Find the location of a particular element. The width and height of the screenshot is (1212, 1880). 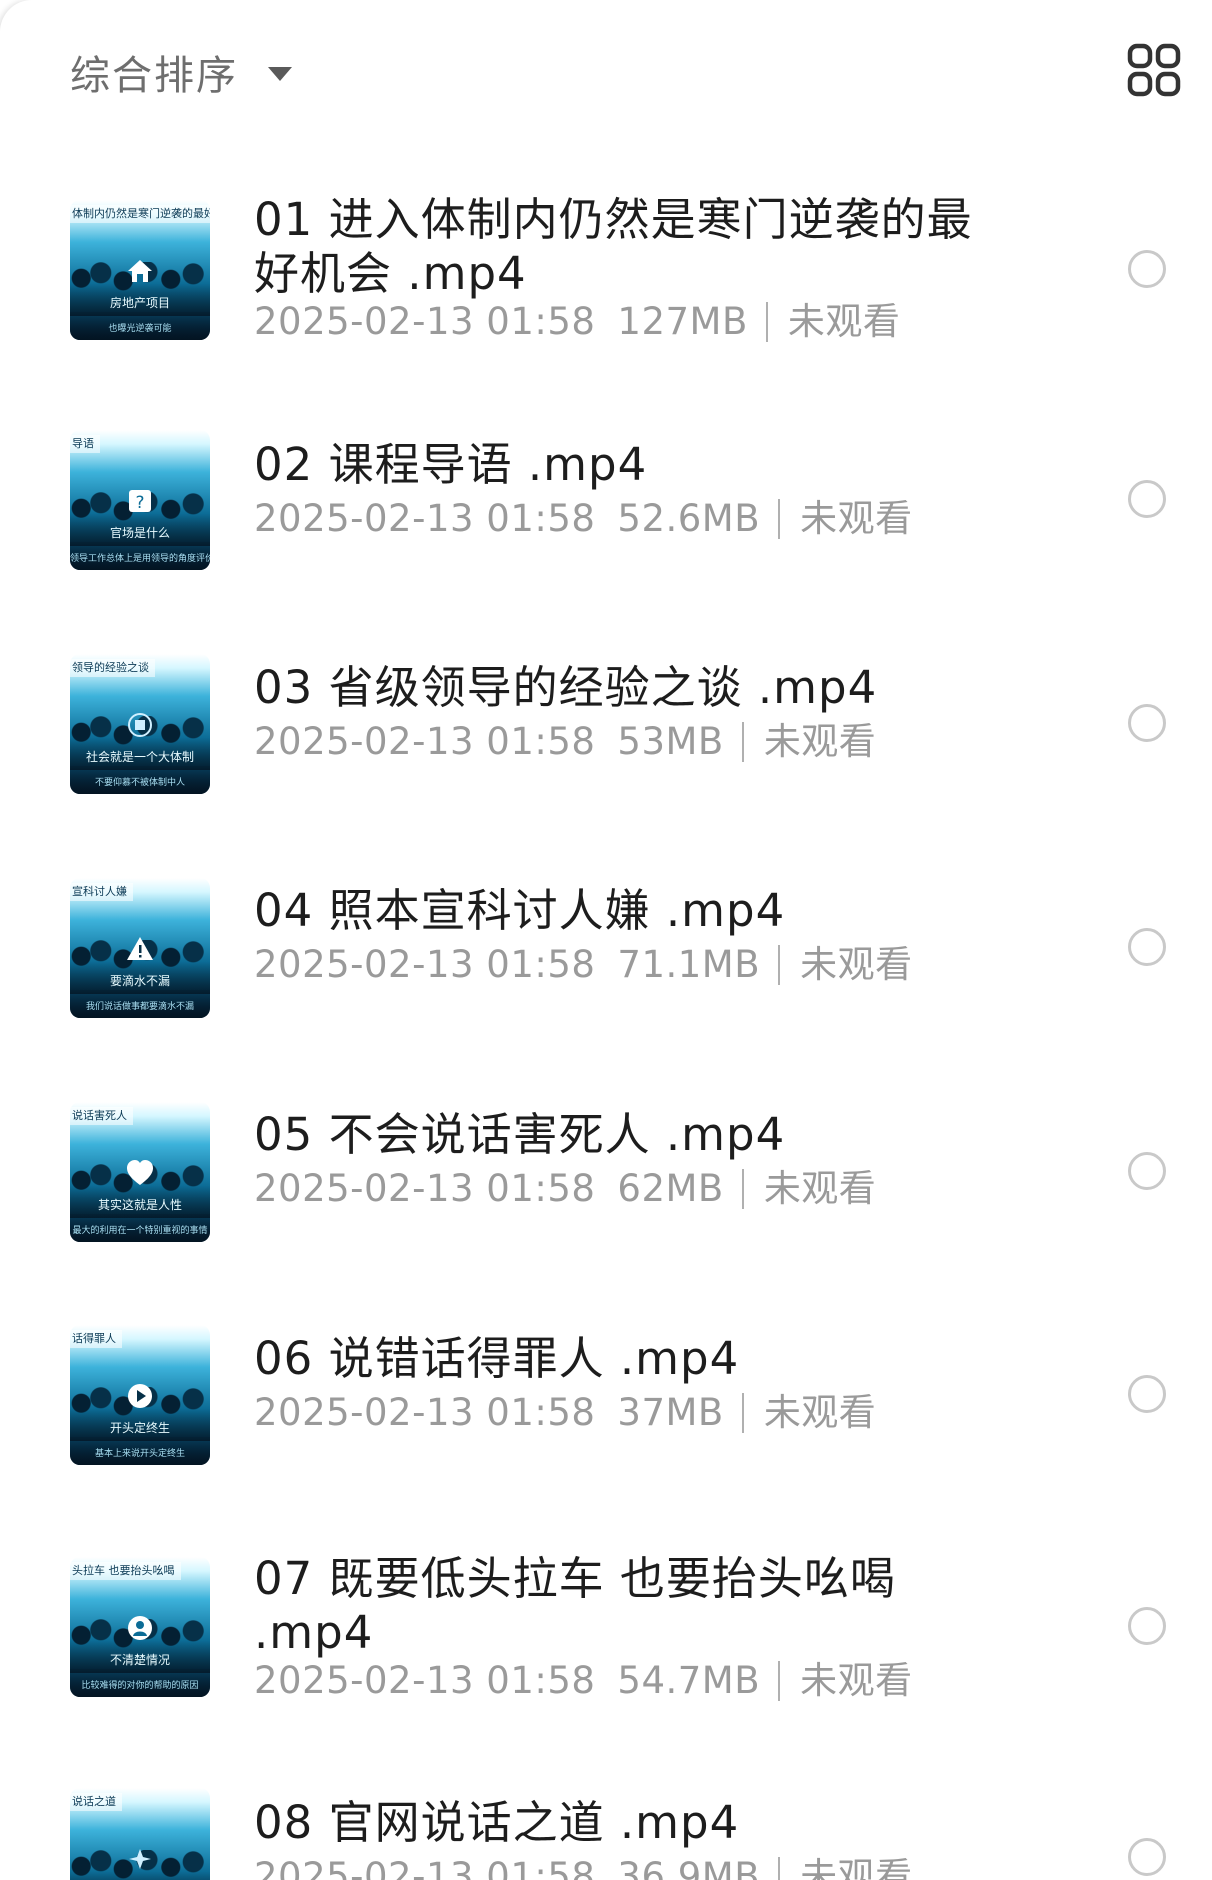

building-icon is located at coordinates (140, 725).